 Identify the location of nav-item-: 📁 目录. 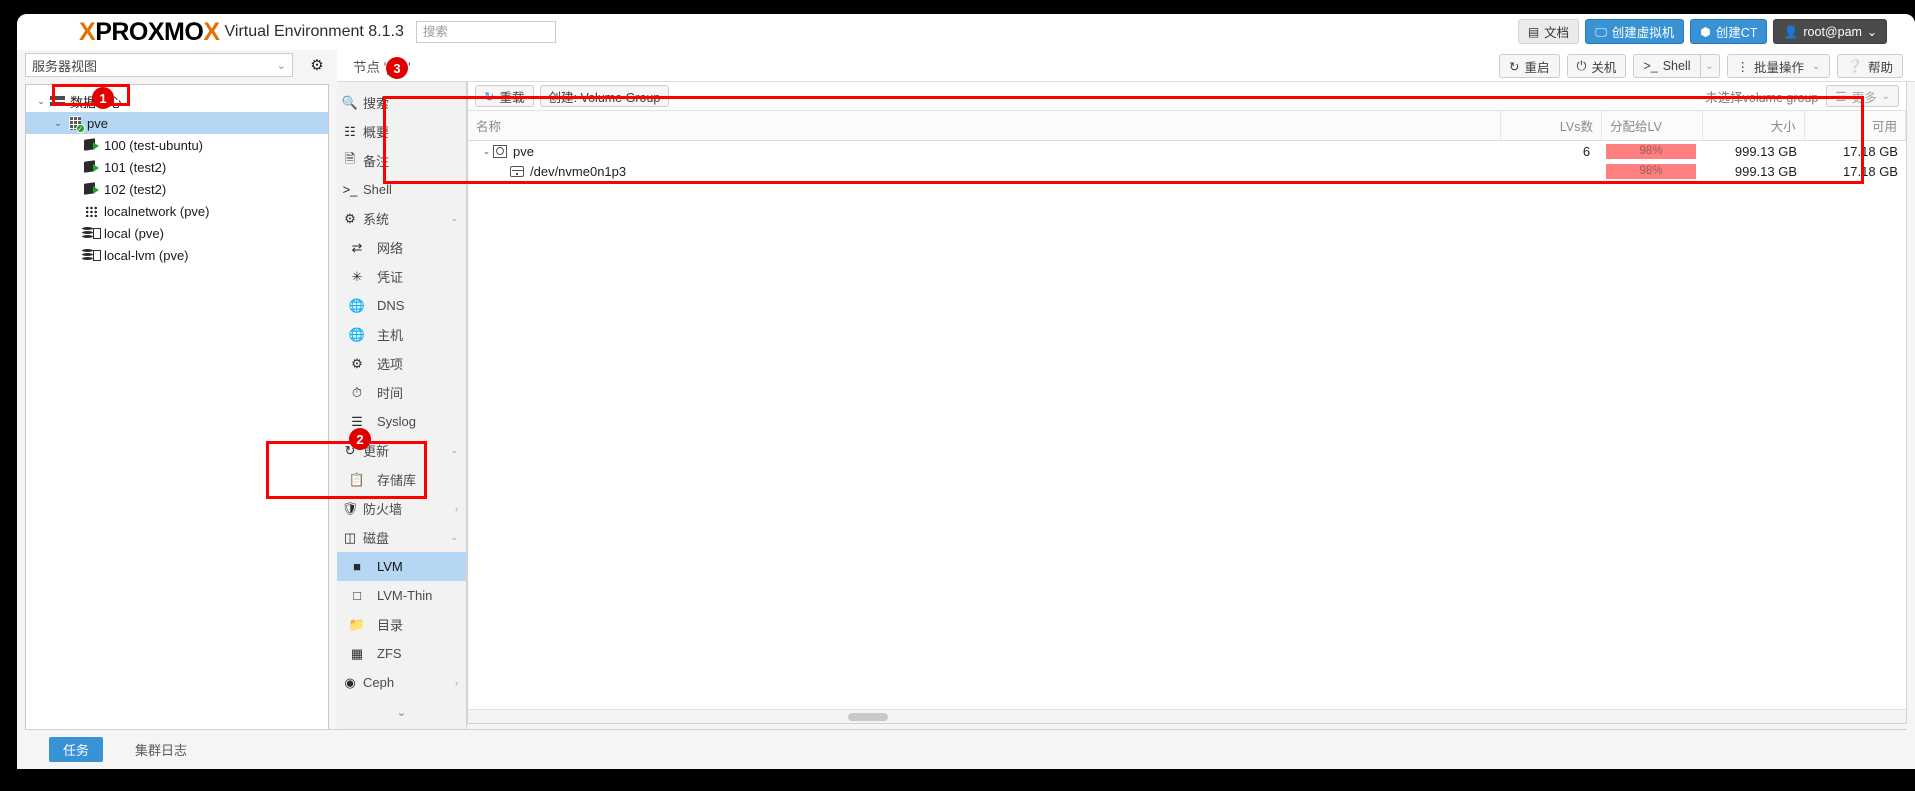
(401, 624).